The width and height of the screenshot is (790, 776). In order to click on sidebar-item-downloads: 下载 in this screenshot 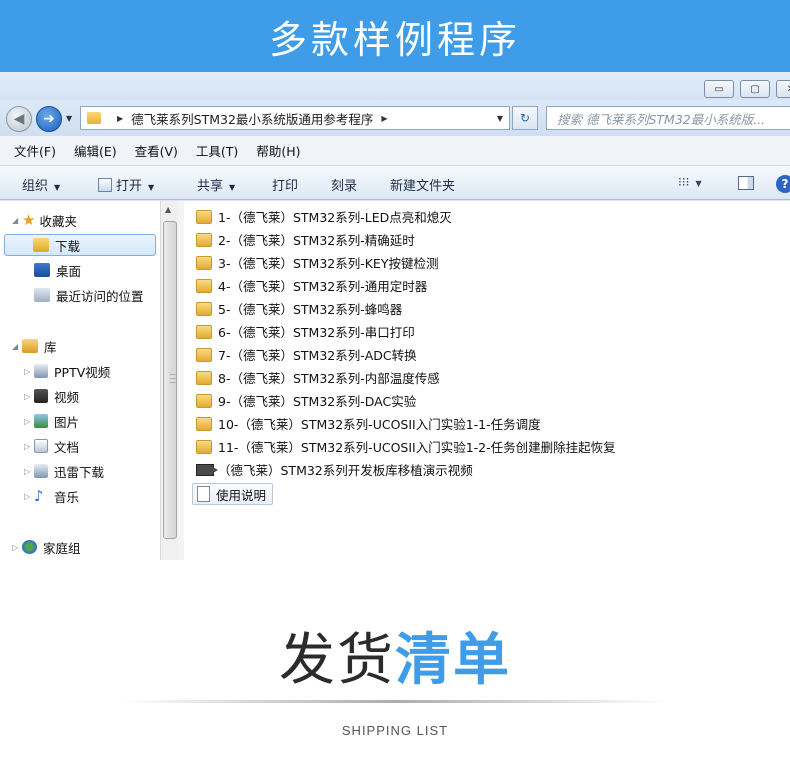, I will do `click(80, 245)`.